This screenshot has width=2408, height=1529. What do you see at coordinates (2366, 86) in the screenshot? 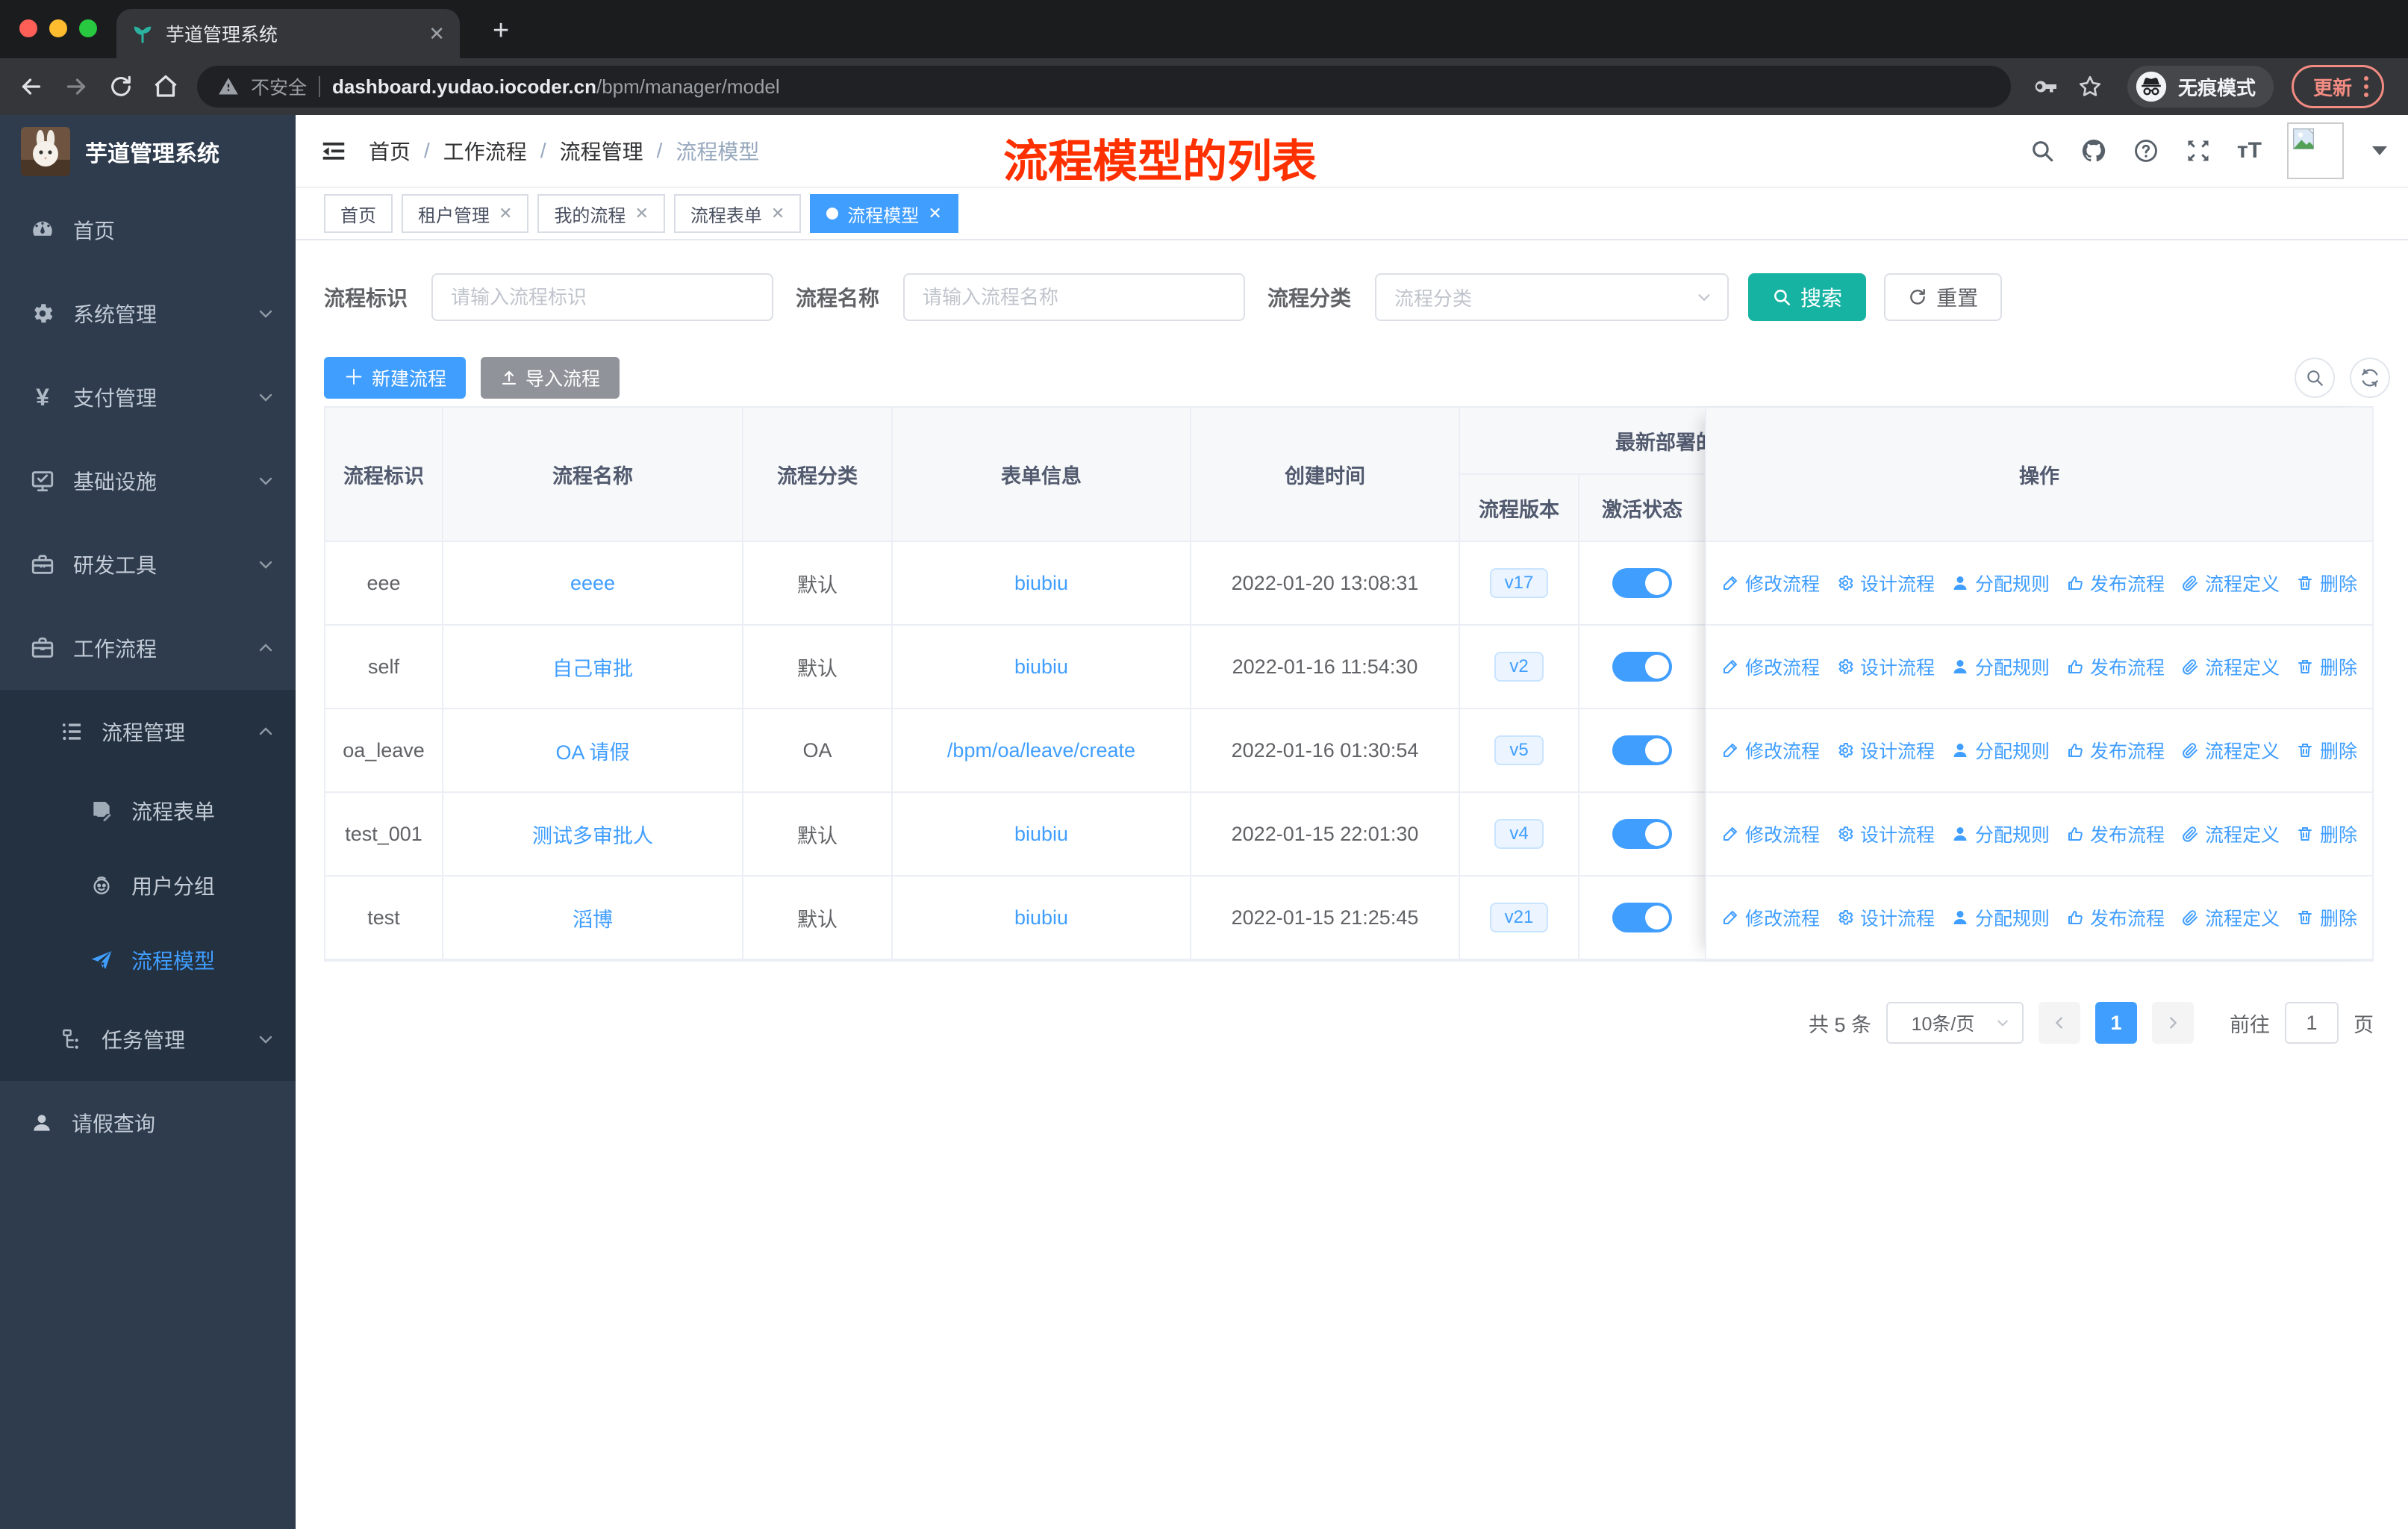
I see `browser-menu-icon` at bounding box center [2366, 86].